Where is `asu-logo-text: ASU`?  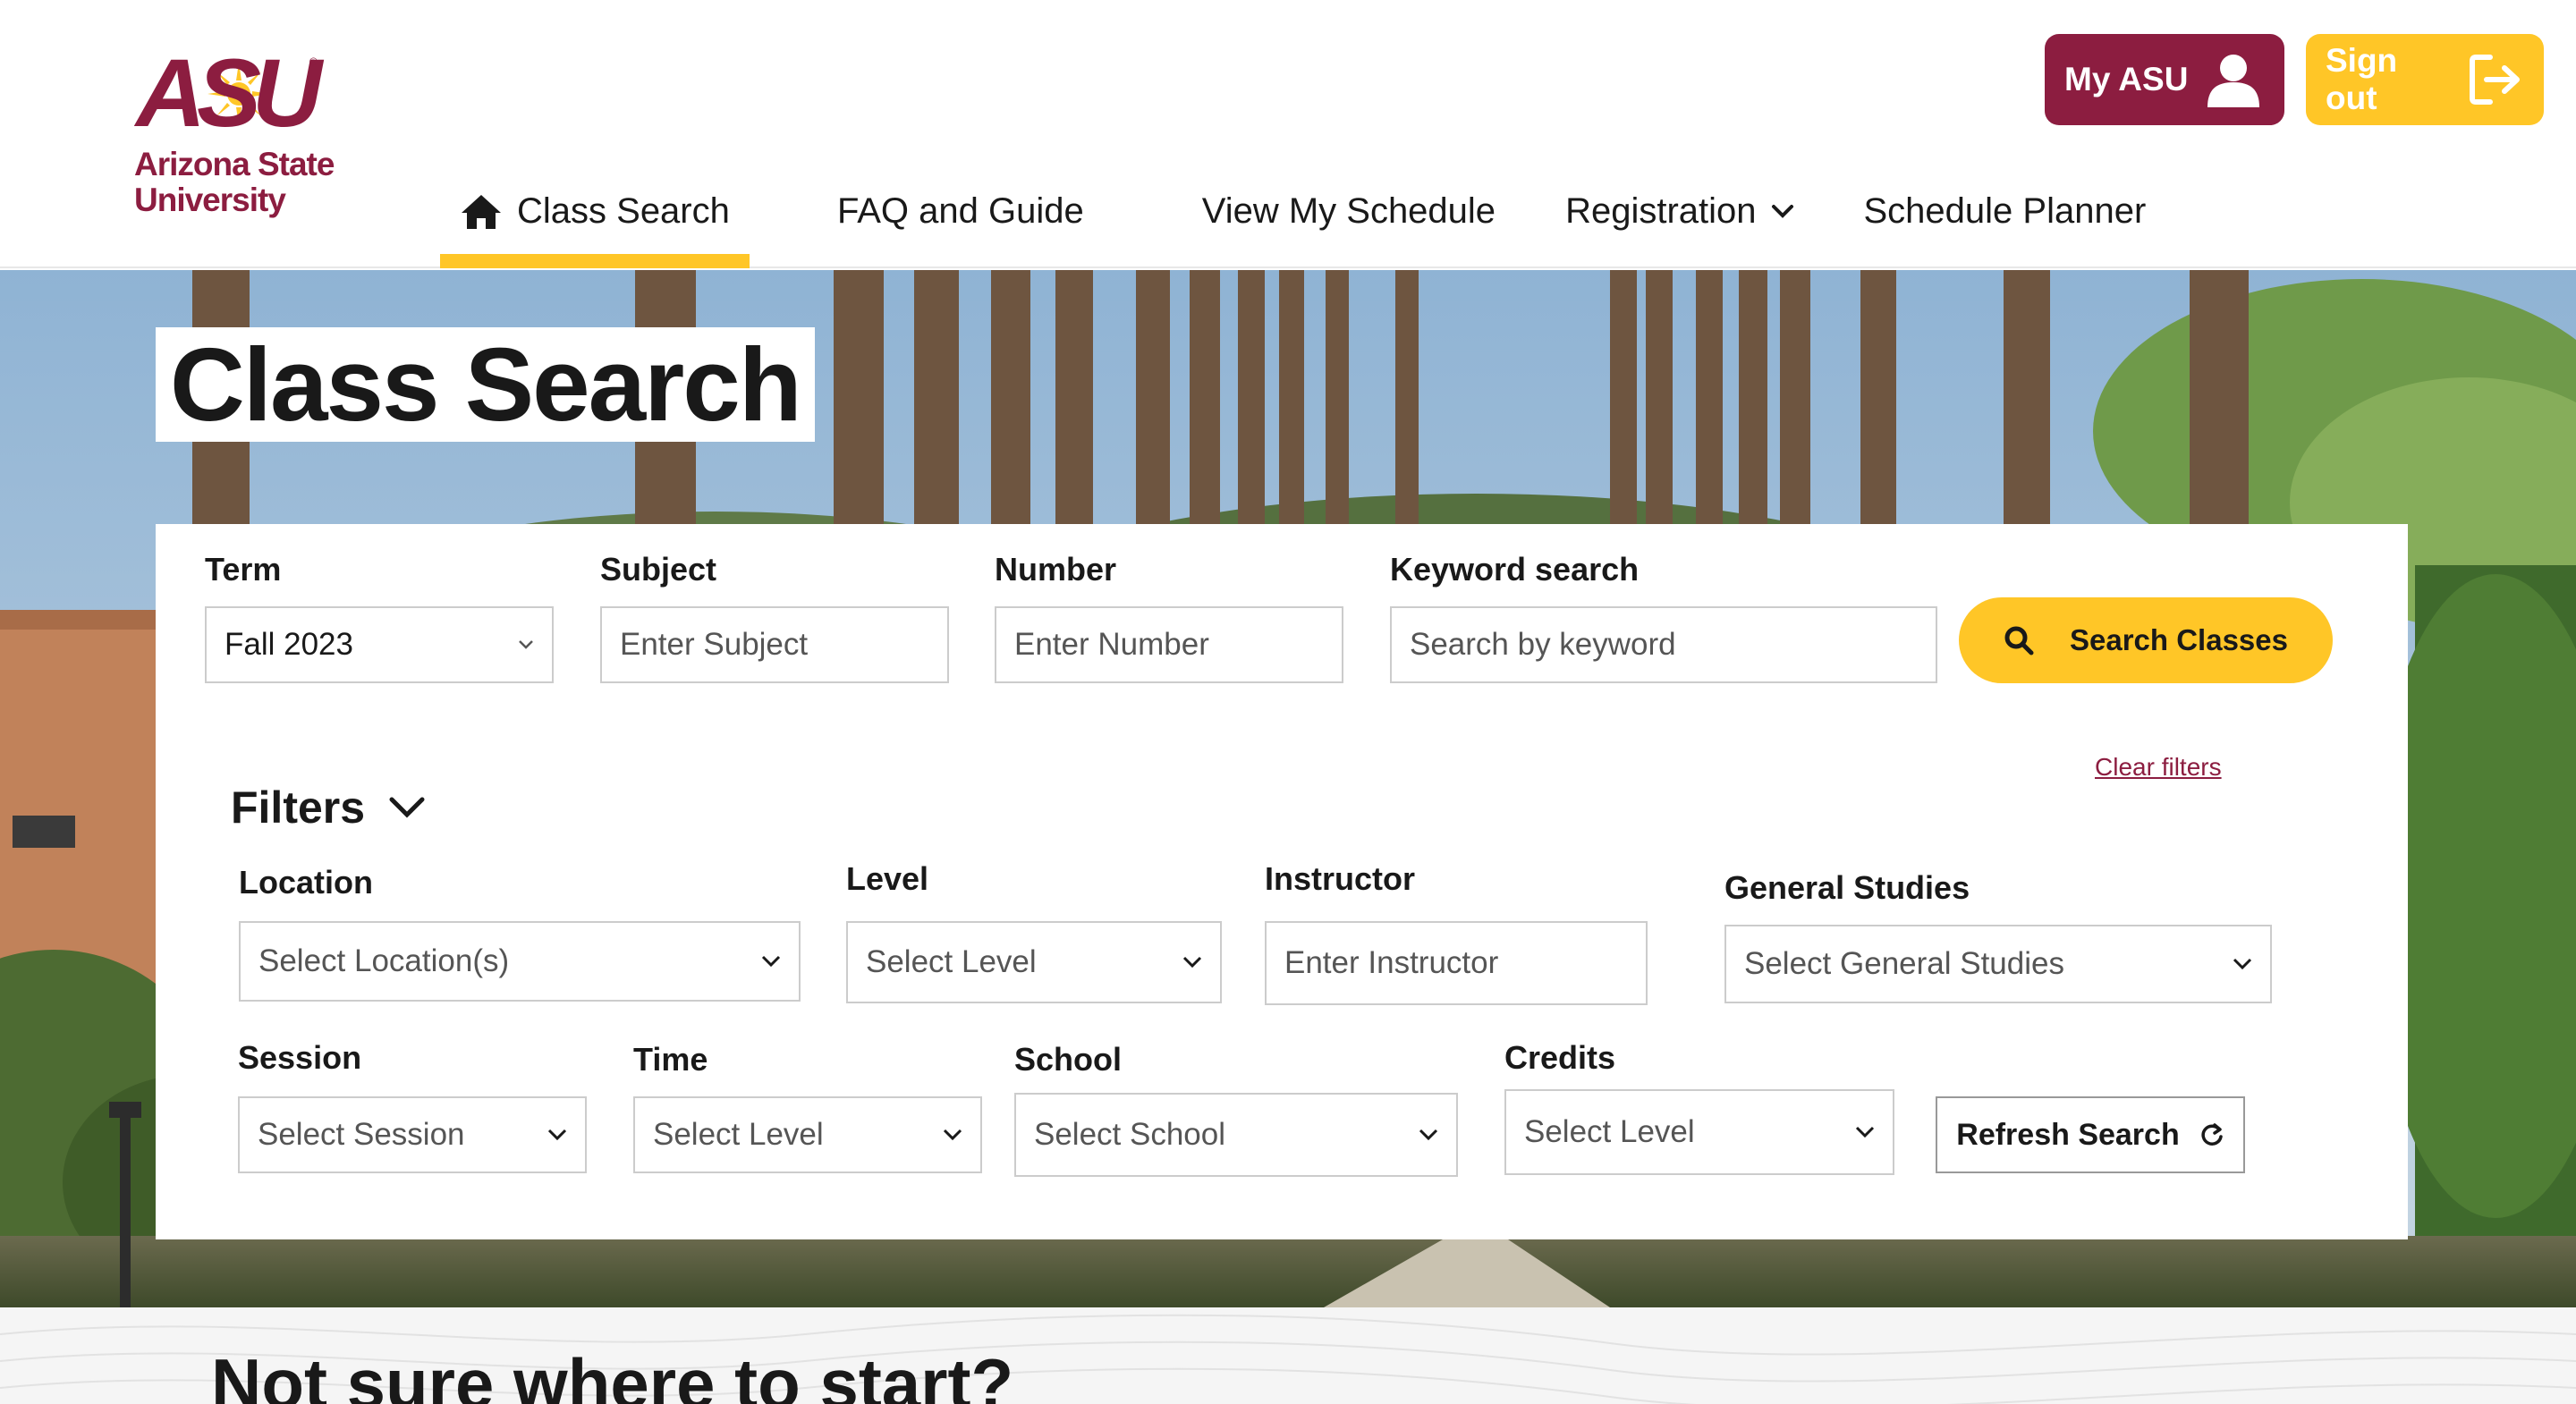 asu-logo-text: ASU is located at coordinates (229, 93).